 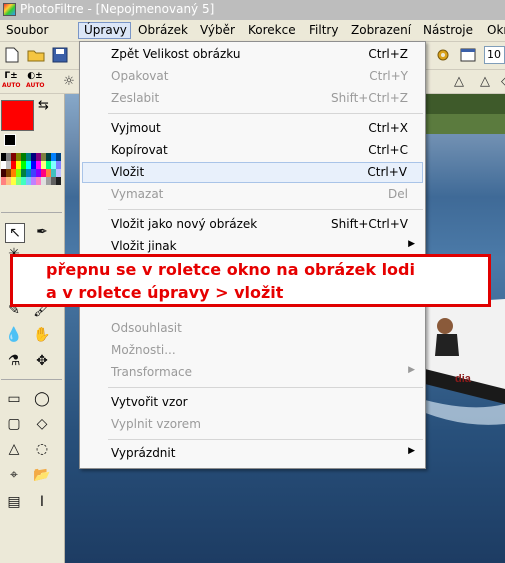 I want to click on menu-item-undo: Zpět Velikost obrázku Ctrl+Z, so click(x=252, y=54).